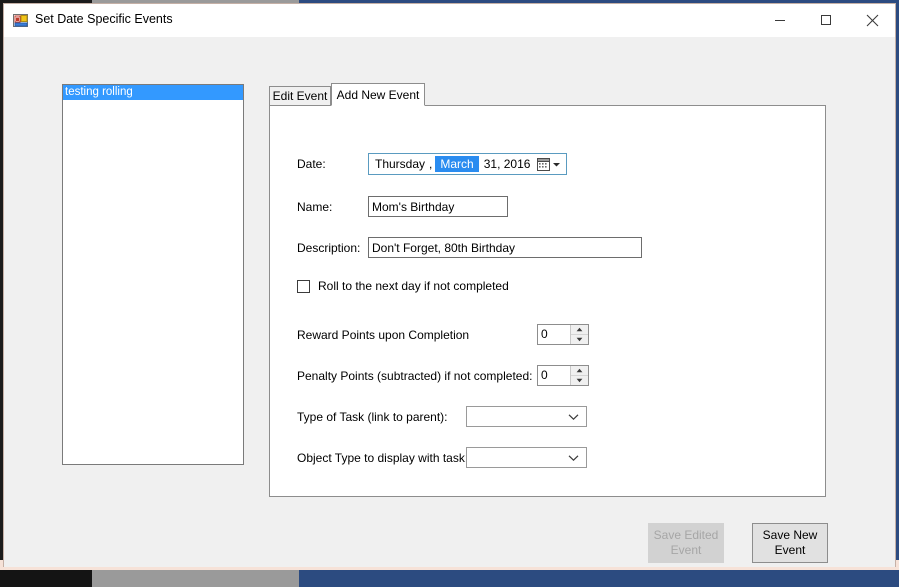 This screenshot has height=587, width=899. What do you see at coordinates (383, 458) in the screenshot?
I see `object-type-label: Object Type to display with task:` at bounding box center [383, 458].